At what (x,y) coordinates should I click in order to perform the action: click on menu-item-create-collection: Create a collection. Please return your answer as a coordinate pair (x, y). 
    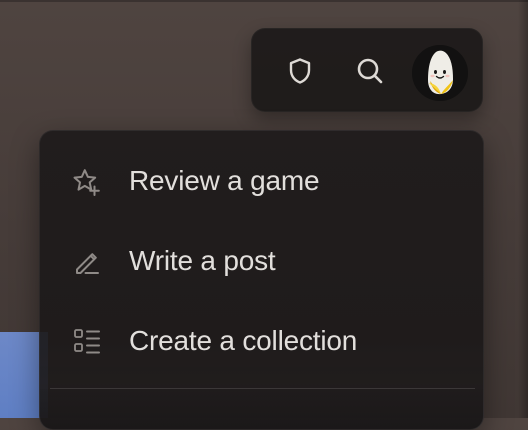
    Looking at the image, I should click on (261, 341).